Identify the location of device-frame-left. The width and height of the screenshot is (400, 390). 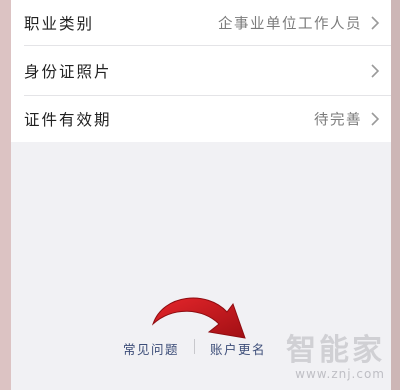
(5, 195).